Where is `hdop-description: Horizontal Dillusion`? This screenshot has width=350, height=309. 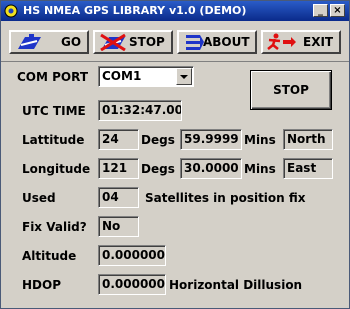 hdop-description: Horizontal Dillusion is located at coordinates (236, 285).